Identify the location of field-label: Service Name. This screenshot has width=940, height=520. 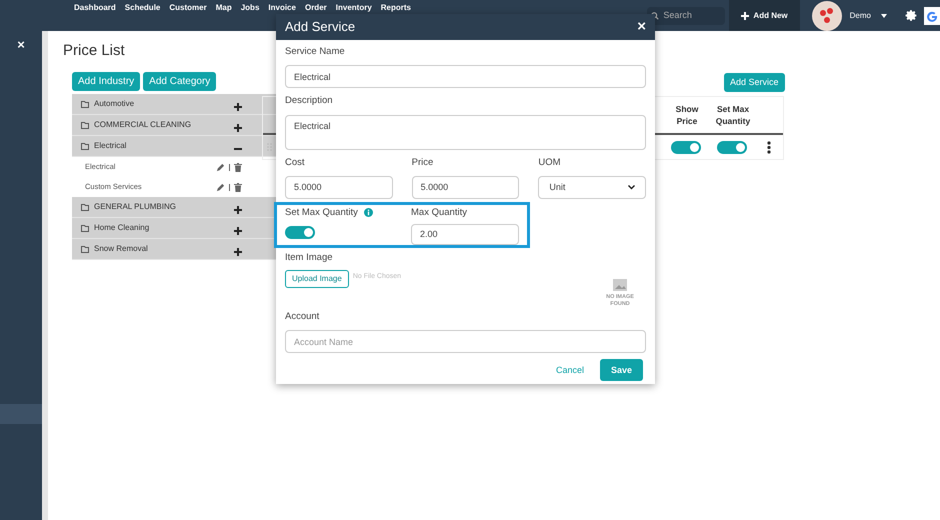
(315, 52).